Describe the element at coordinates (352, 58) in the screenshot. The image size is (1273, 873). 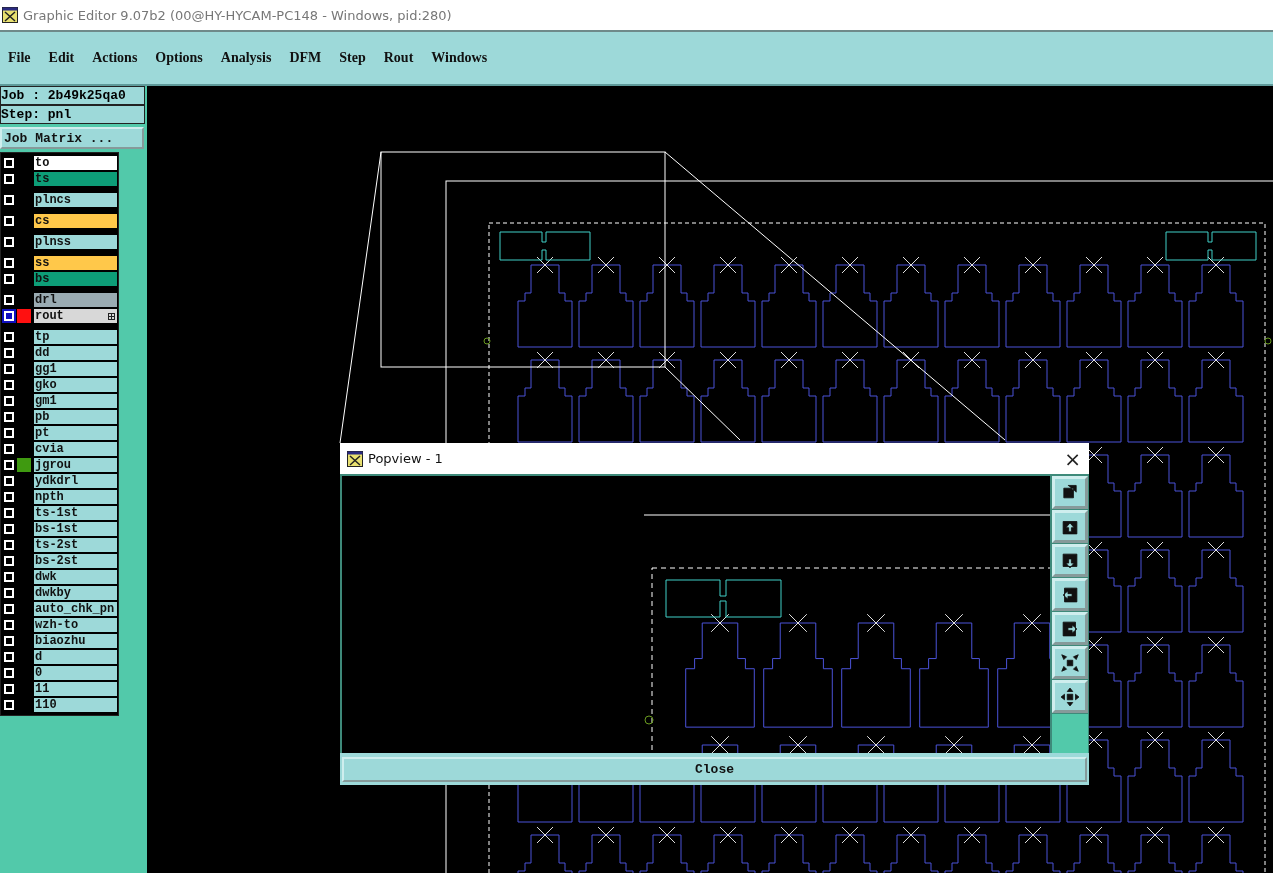
I see `menu-item: Step` at that location.